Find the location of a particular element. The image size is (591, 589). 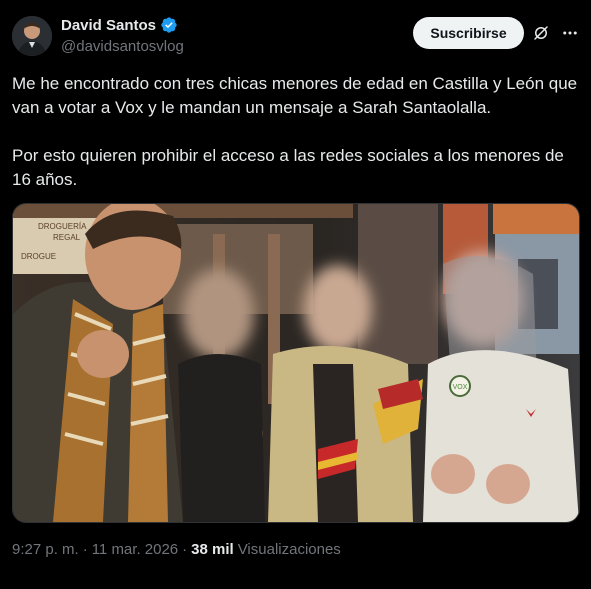

vox-badge-text: VOX is located at coordinates (460, 387).